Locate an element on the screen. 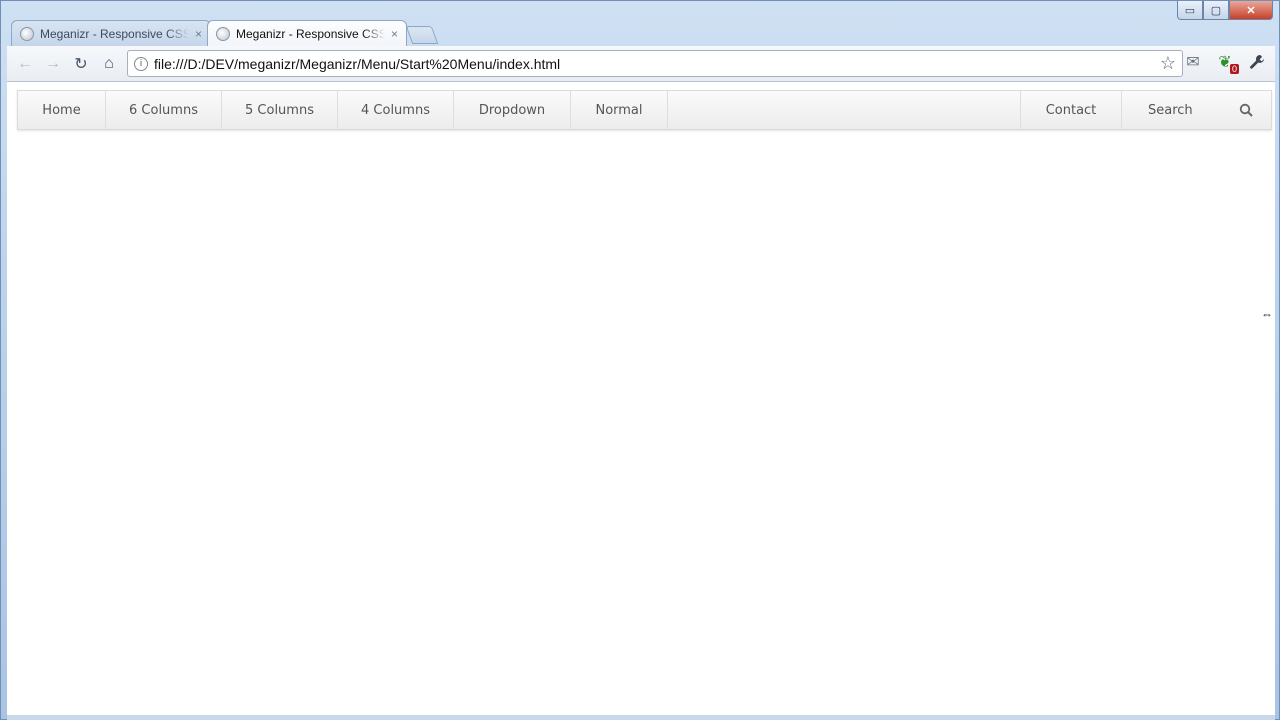 The width and height of the screenshot is (1280, 720). home-button: ⌂ is located at coordinates (109, 64).